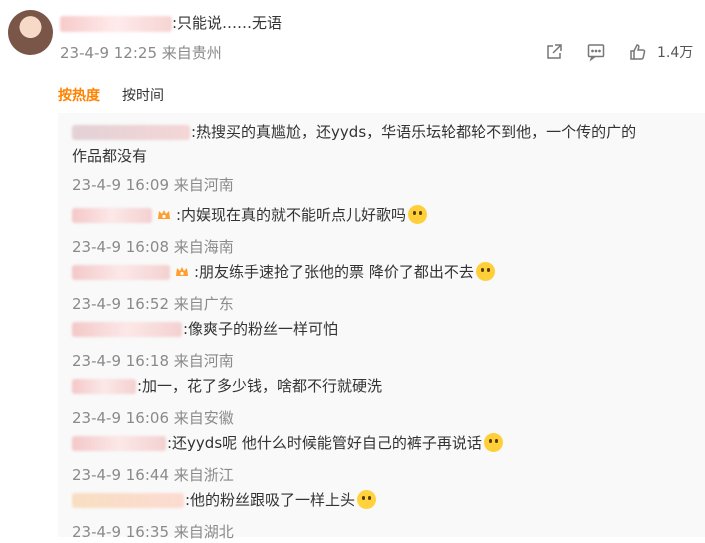 The image size is (705, 543). I want to click on reply-meta: 23-4-9 16:08 来自海南, so click(249, 247).